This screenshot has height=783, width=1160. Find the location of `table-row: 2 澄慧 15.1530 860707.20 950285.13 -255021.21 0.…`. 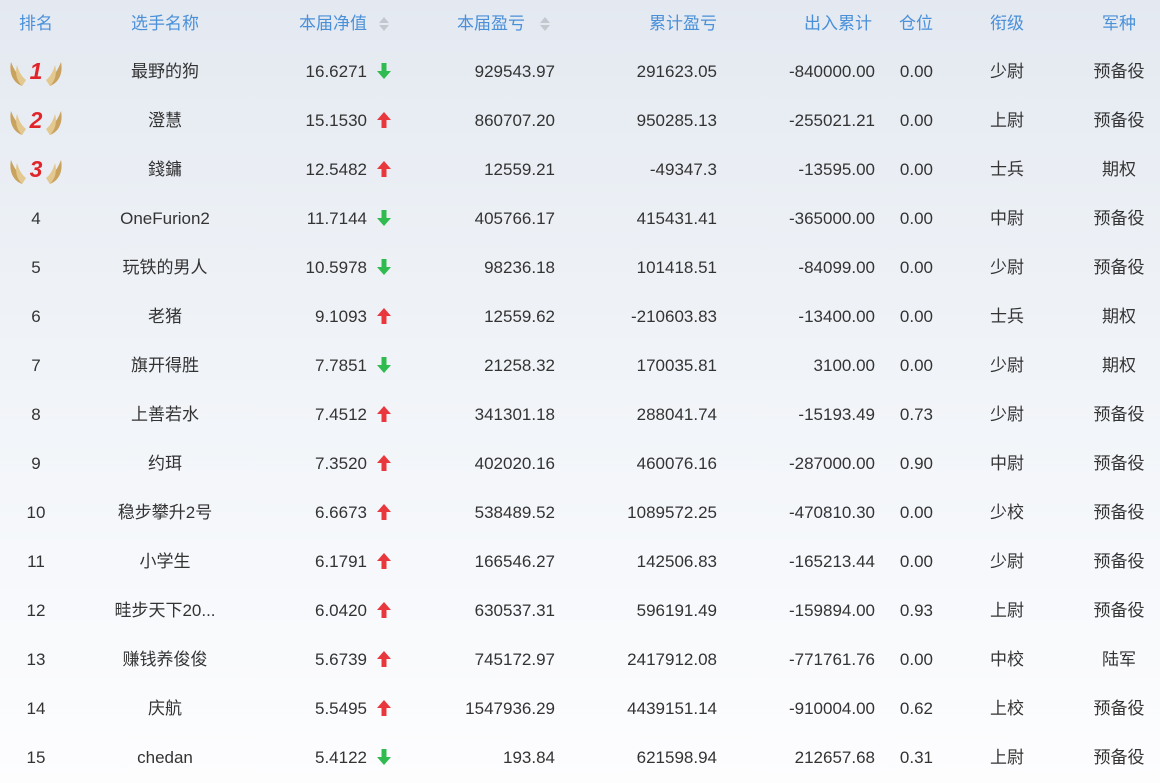

table-row: 2 澄慧 15.1530 860707.20 950285.13 -255021.21 0.… is located at coordinates (580, 120).